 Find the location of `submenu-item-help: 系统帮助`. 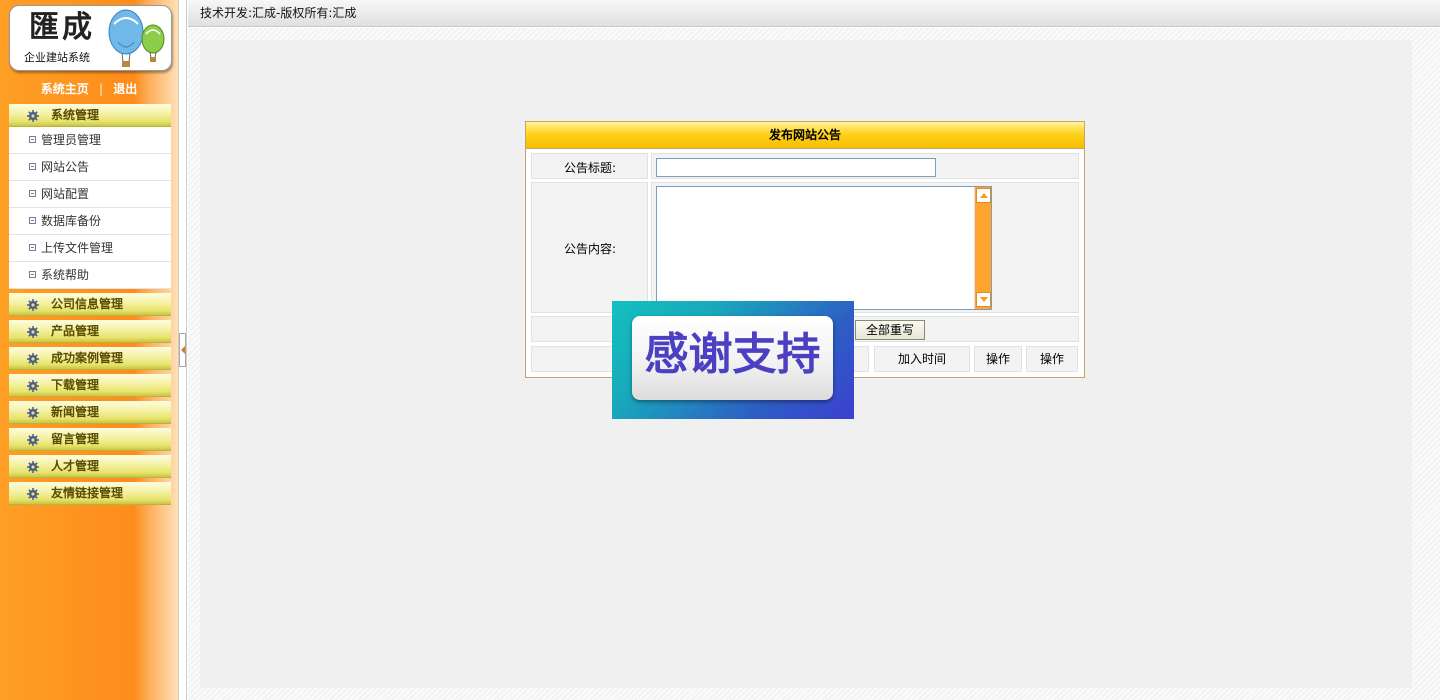

submenu-item-help: 系统帮助 is located at coordinates (90, 275).